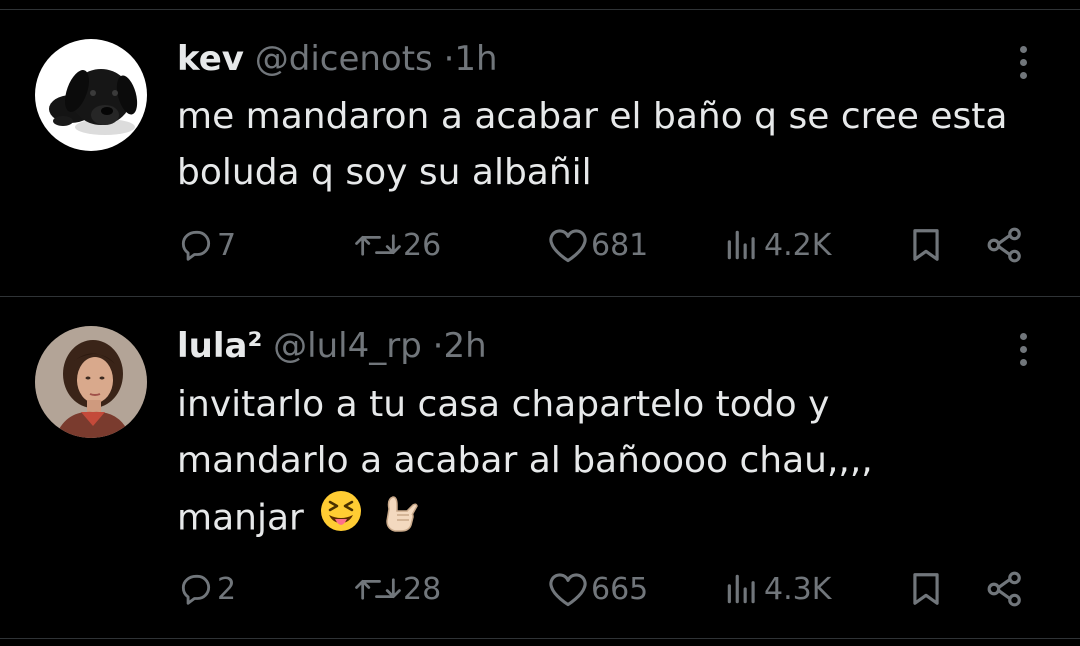 This screenshot has width=1080, height=646. What do you see at coordinates (341, 519) in the screenshot?
I see `squinting-face-with-tongue-emoji-icon` at bounding box center [341, 519].